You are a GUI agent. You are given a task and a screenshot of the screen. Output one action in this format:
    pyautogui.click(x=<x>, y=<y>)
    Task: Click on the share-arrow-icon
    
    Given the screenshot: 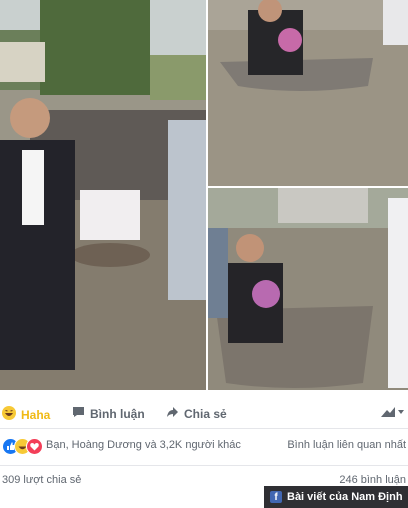 What is the action you would take?
    pyautogui.click(x=172, y=413)
    